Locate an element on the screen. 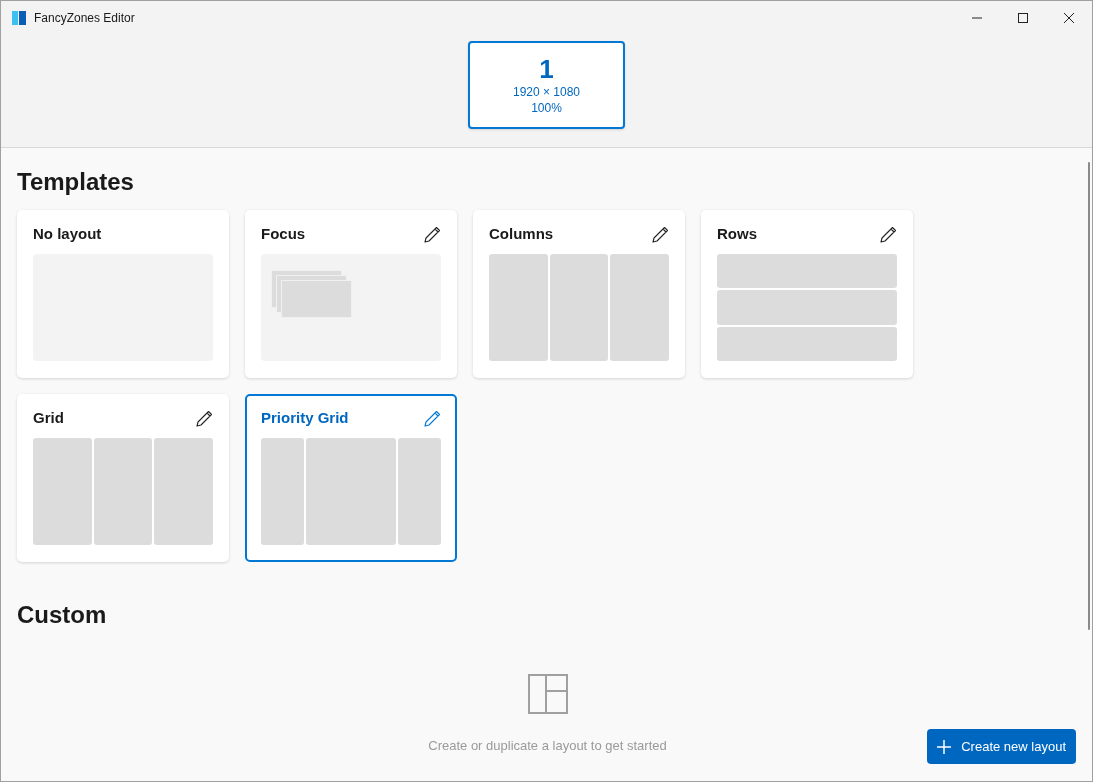 The image size is (1093, 782). layout-card: Grid is located at coordinates (123, 478).